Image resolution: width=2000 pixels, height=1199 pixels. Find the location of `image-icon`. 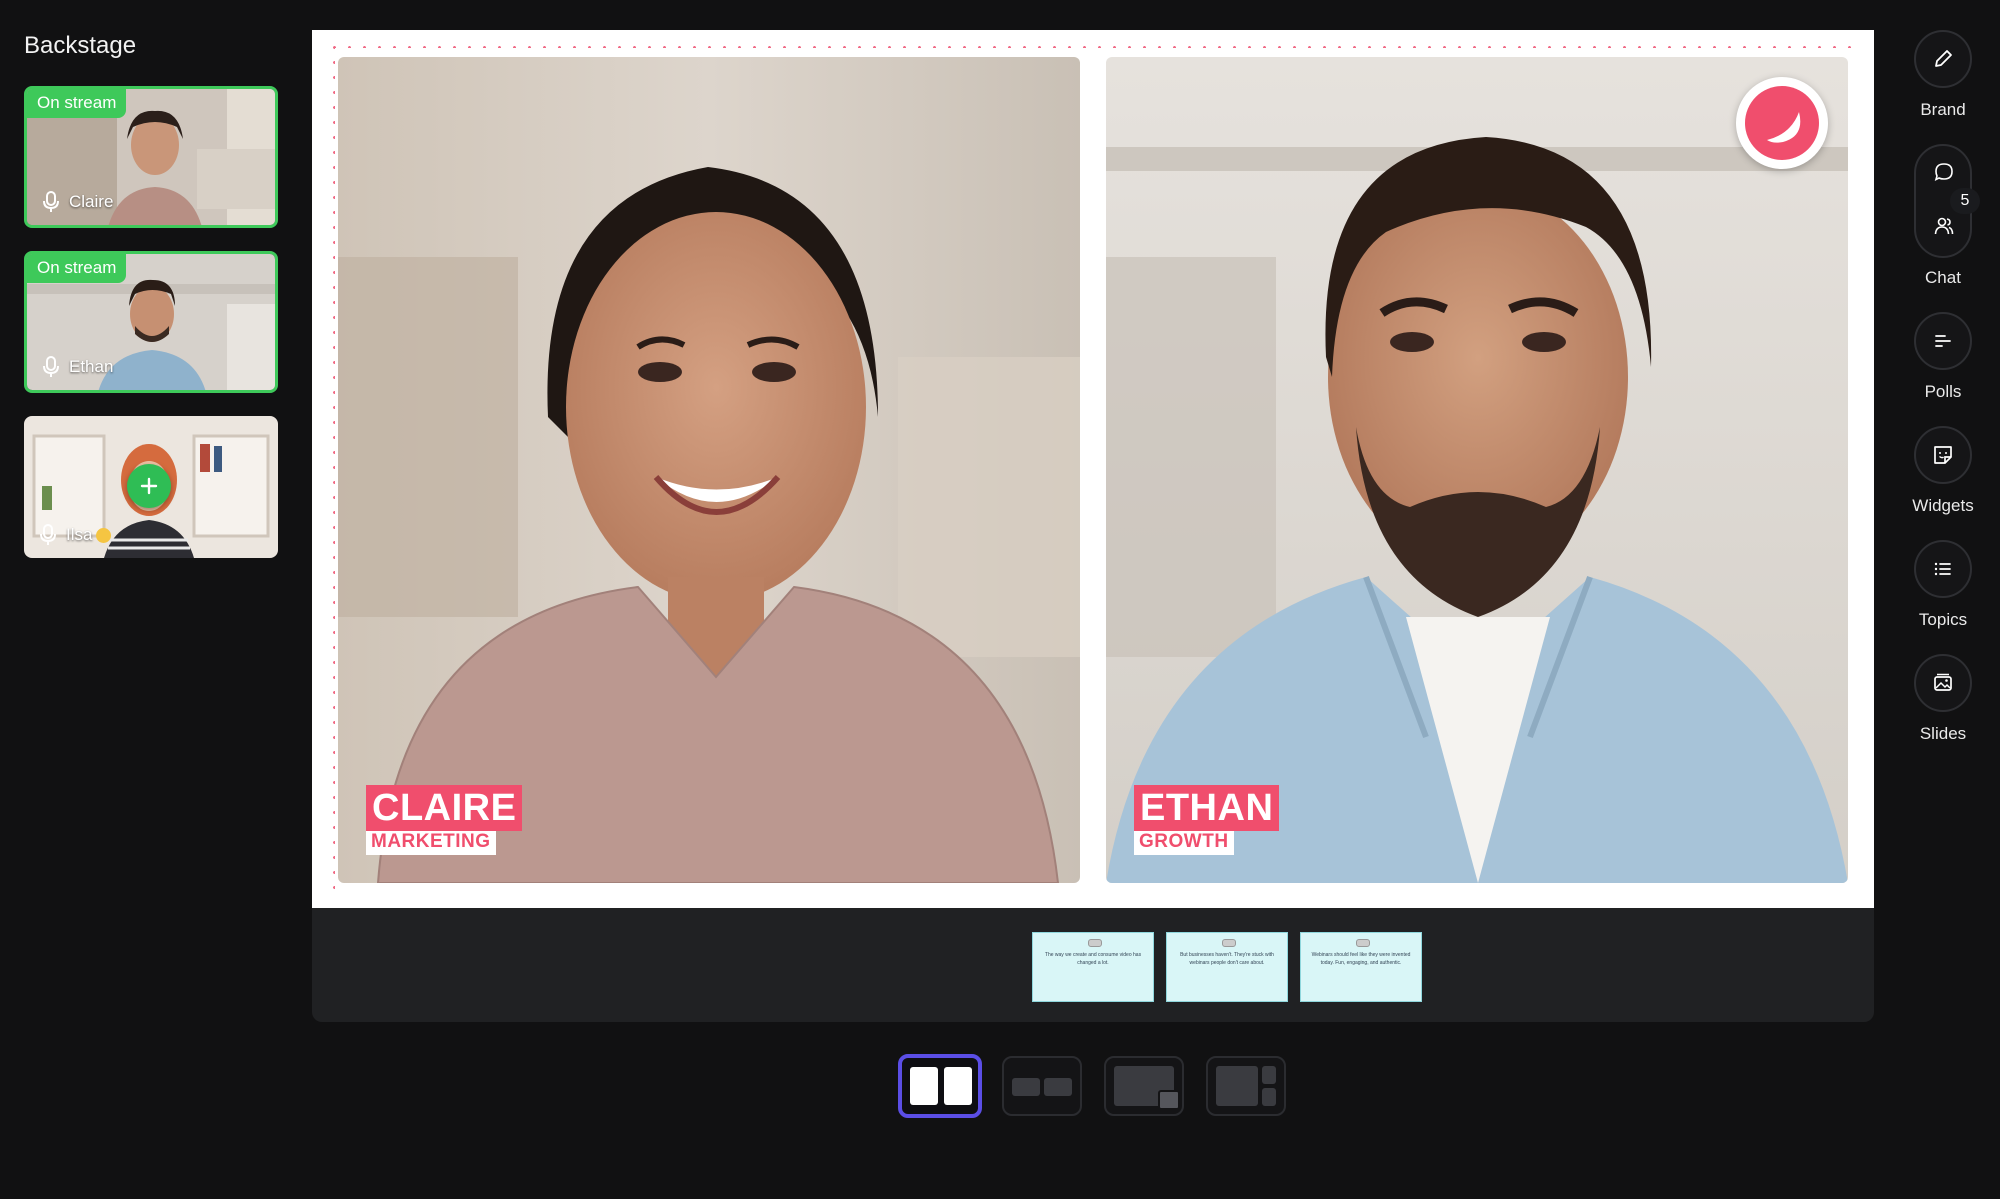

image-icon is located at coordinates (1943, 682).